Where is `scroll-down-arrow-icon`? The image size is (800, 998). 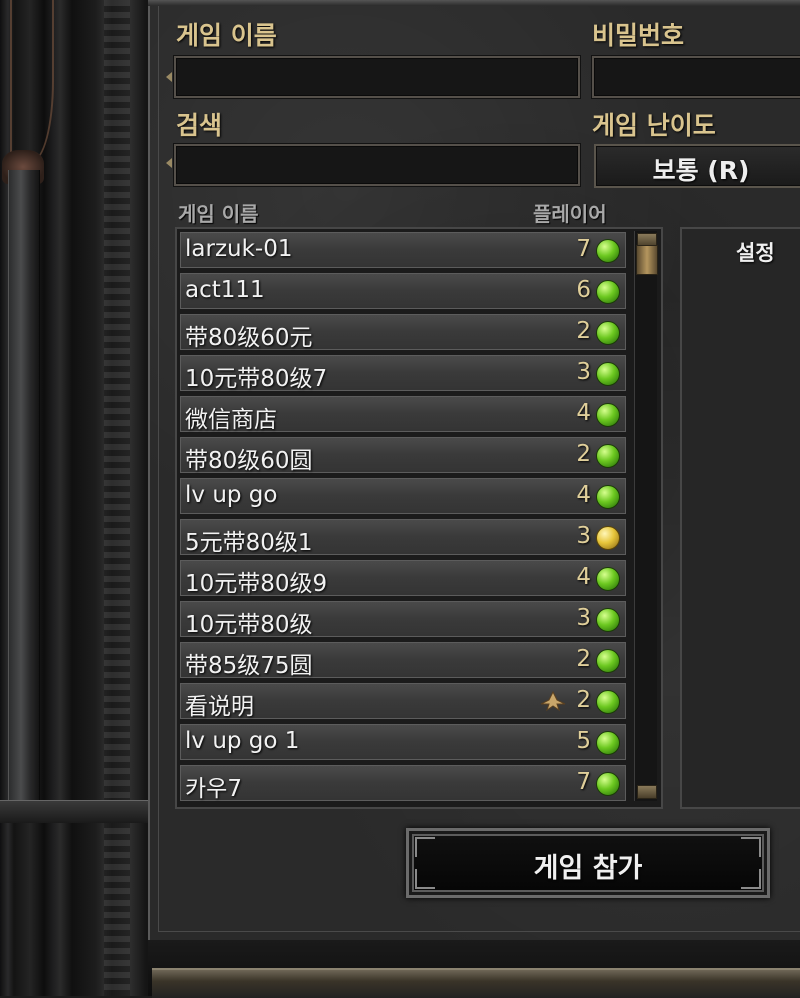
scroll-down-arrow-icon is located at coordinates (647, 792).